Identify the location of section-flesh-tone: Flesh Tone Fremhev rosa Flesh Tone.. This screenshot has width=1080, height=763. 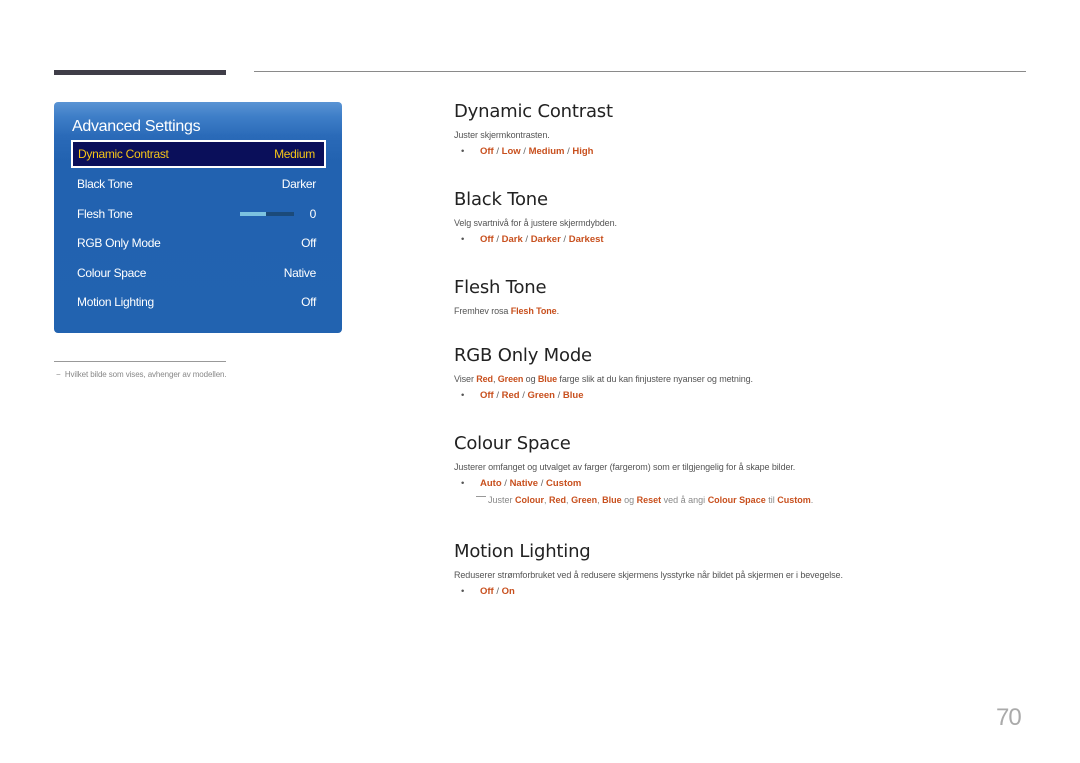
(506, 296).